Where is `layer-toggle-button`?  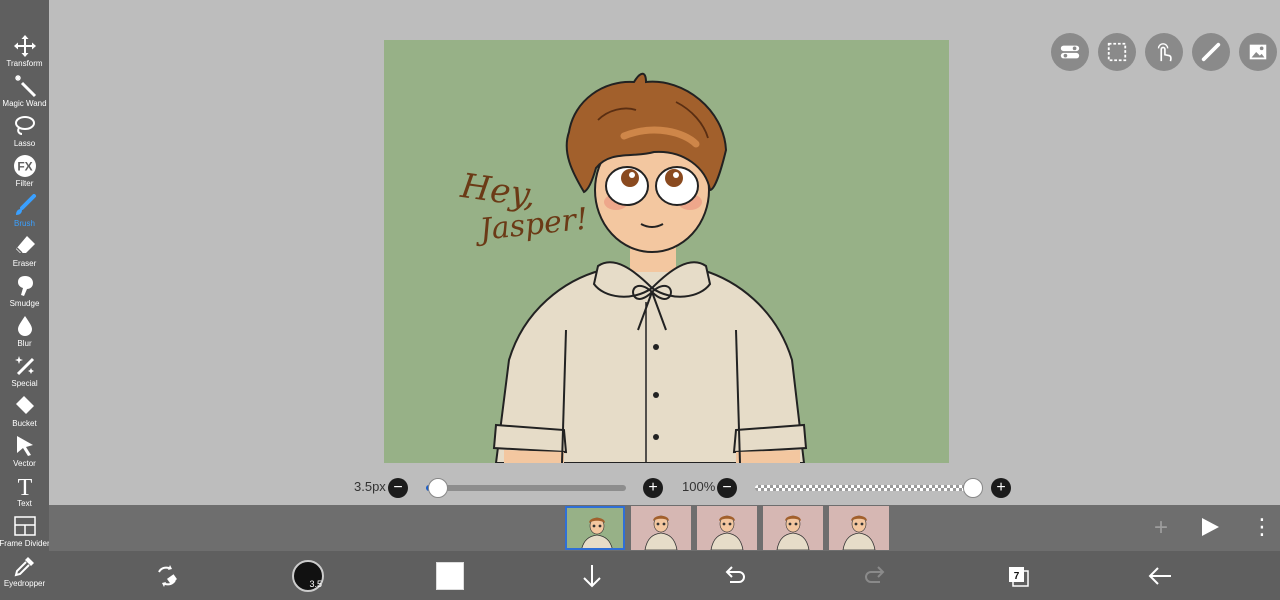 layer-toggle-button is located at coordinates (1070, 52).